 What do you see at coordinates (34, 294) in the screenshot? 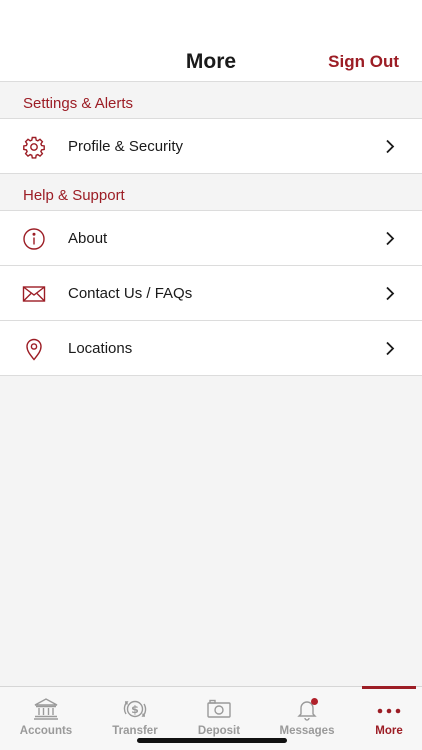
I see `envelope-icon` at bounding box center [34, 294].